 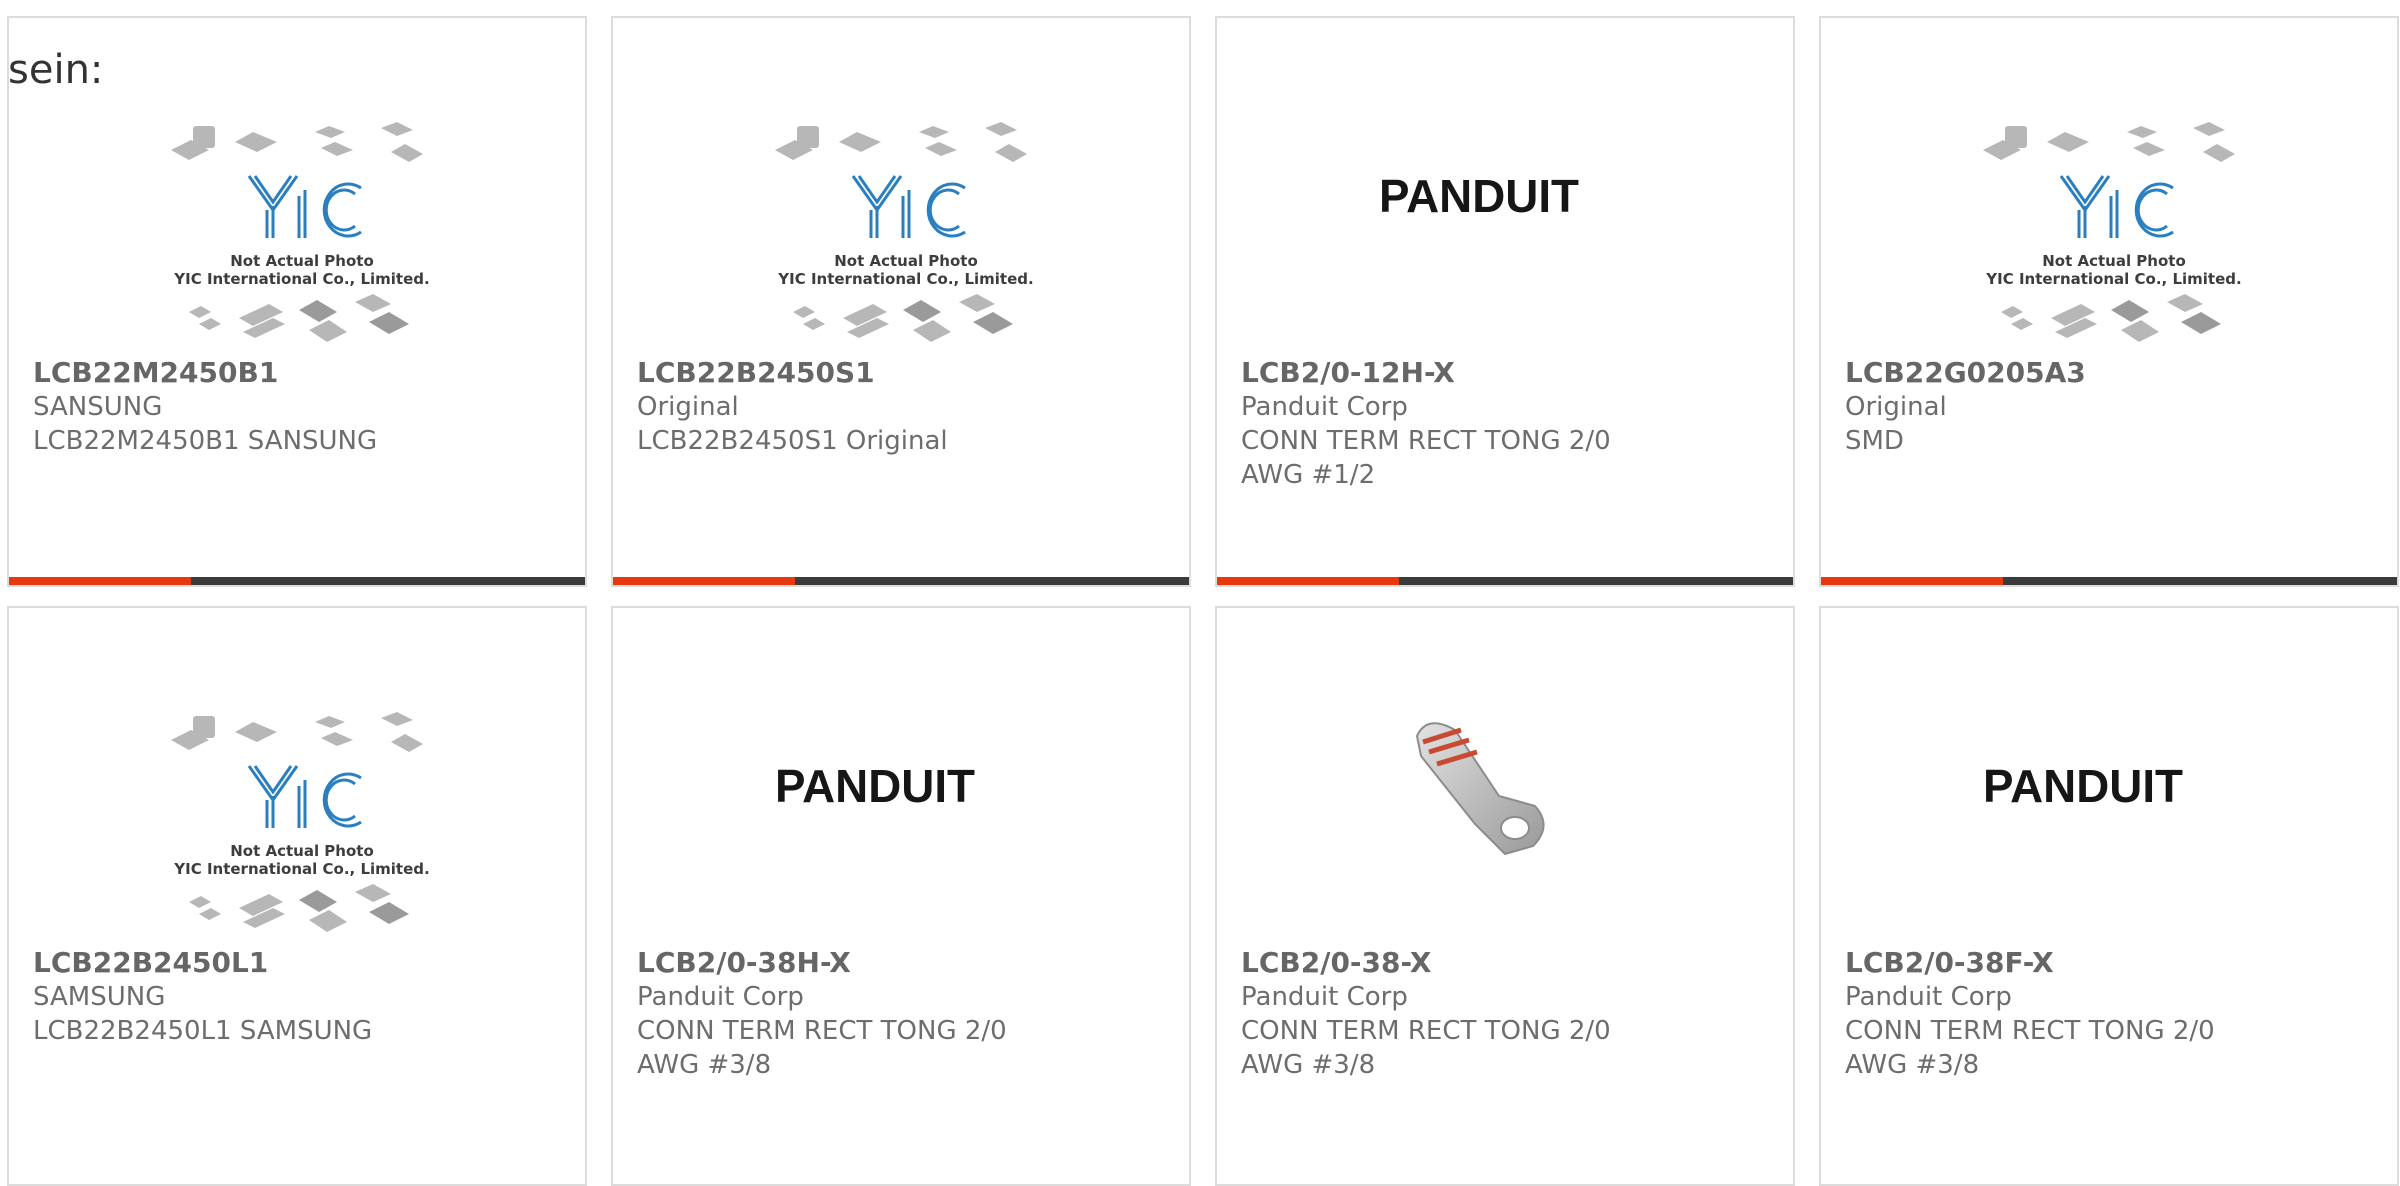 I want to click on part-number: LCB2/0-12H-X, so click(x=1348, y=372).